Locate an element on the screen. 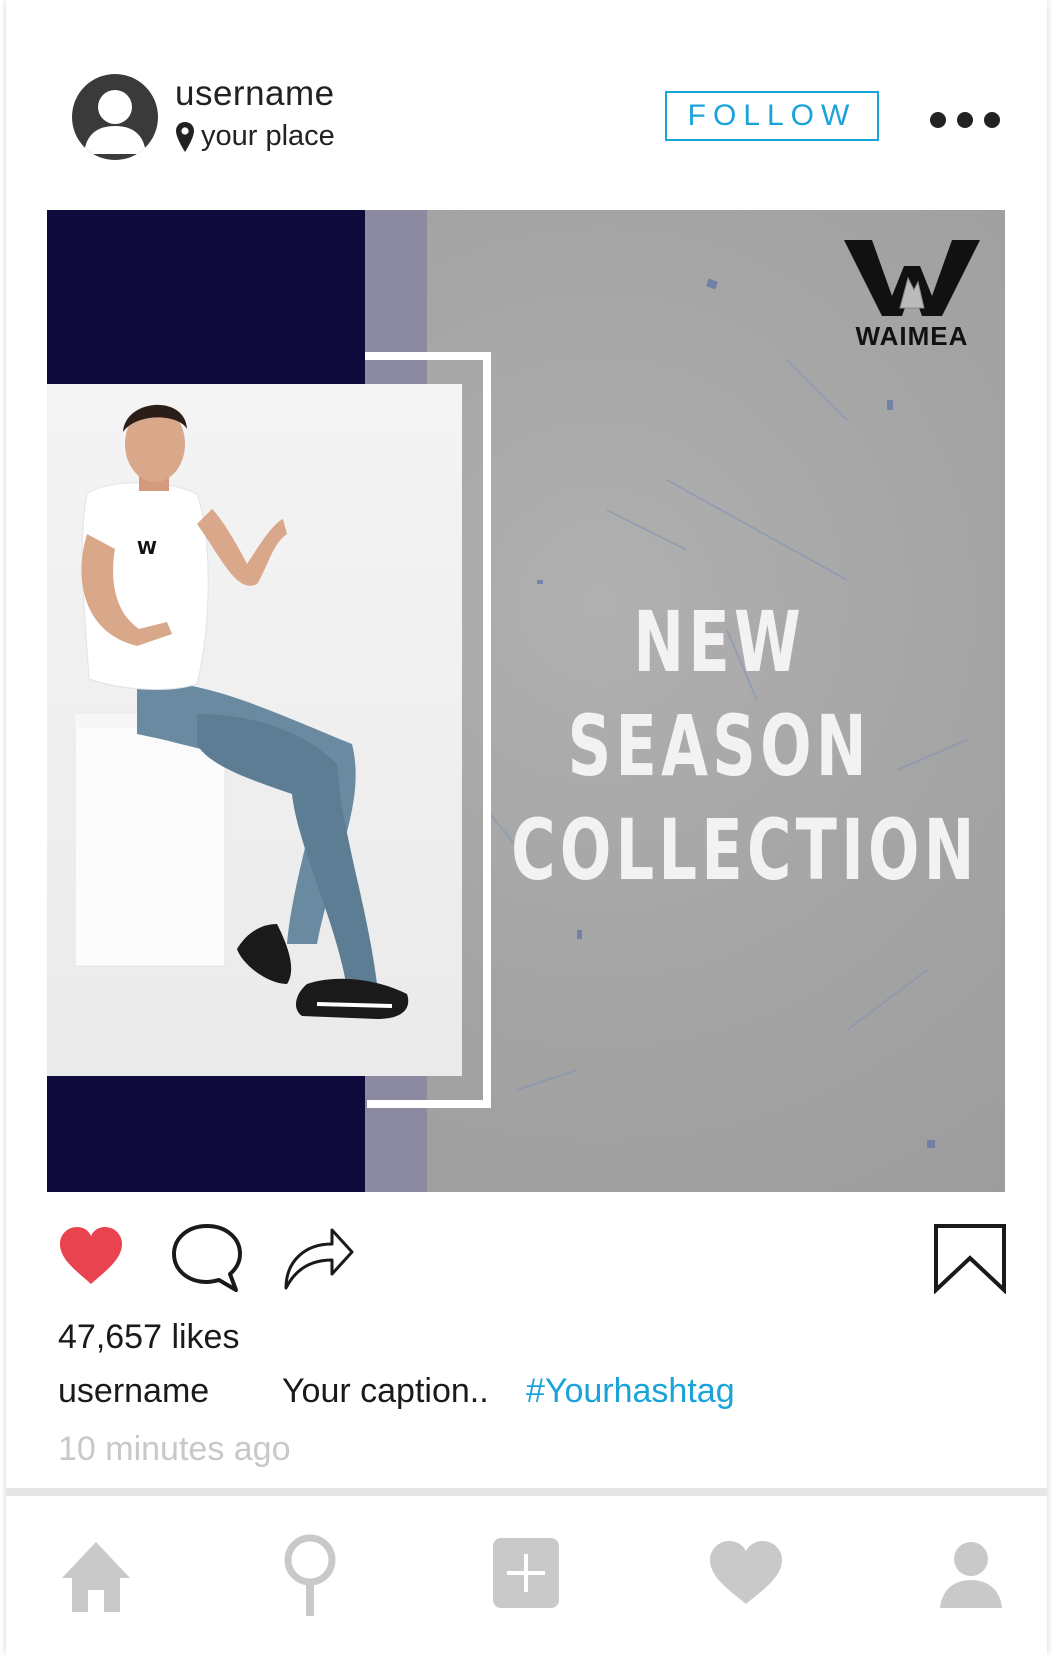  post-username: username is located at coordinates (255, 94).